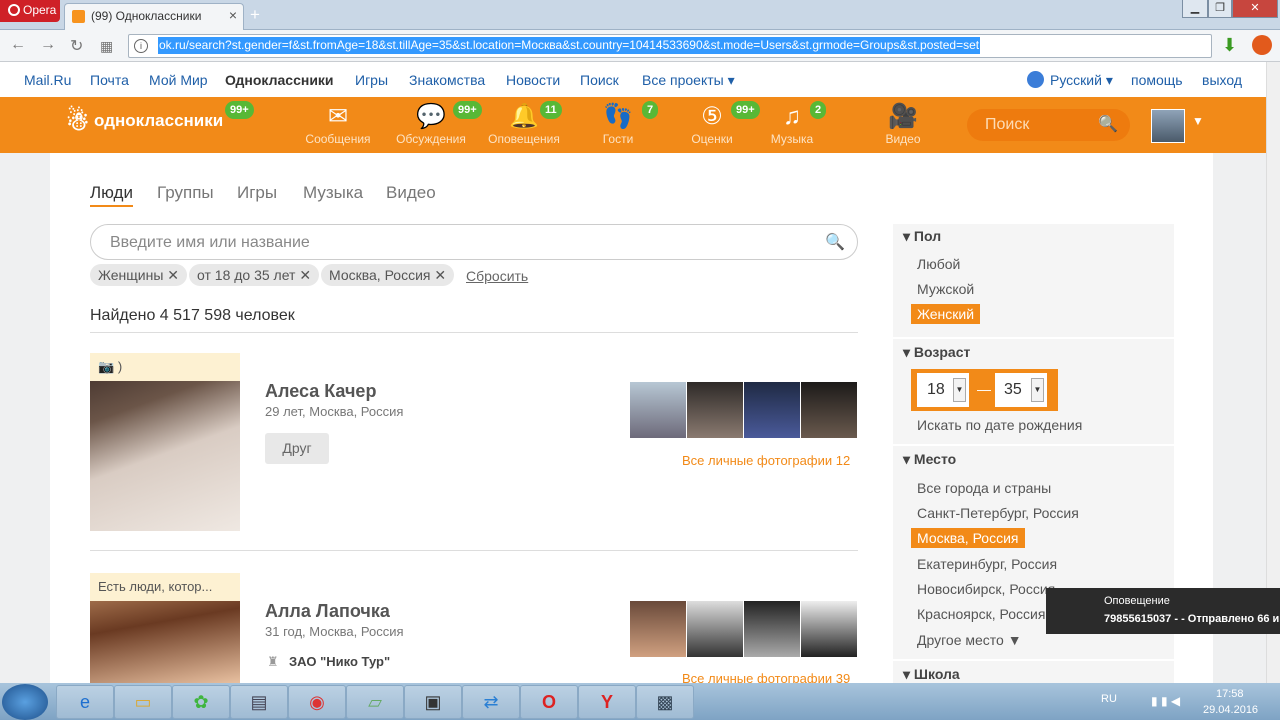  I want to click on place-section-title: ▾ Место, so click(929, 459).